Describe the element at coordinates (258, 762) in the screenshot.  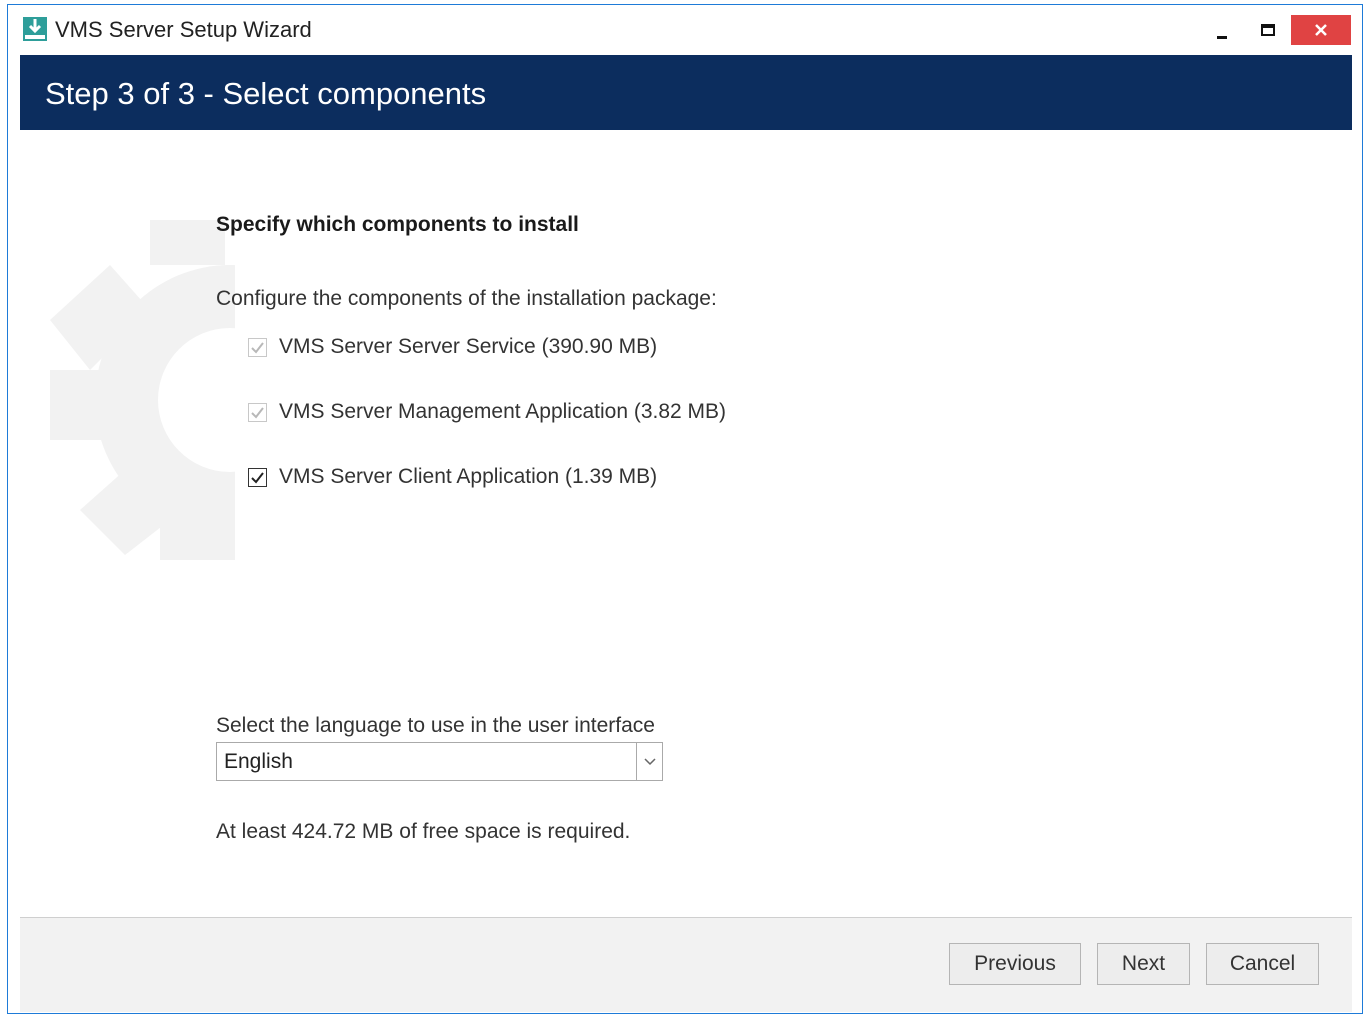
I see `language-select-value: English` at that location.